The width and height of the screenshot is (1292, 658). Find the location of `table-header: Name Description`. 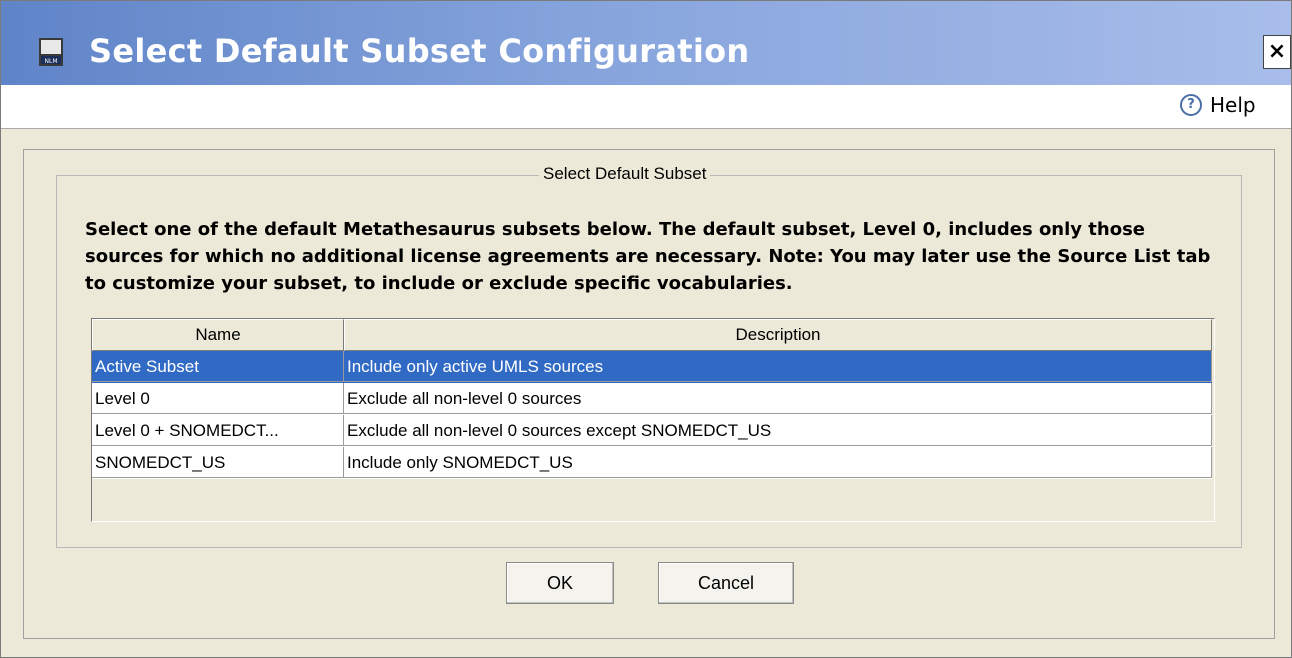

table-header: Name Description is located at coordinates (652, 335).